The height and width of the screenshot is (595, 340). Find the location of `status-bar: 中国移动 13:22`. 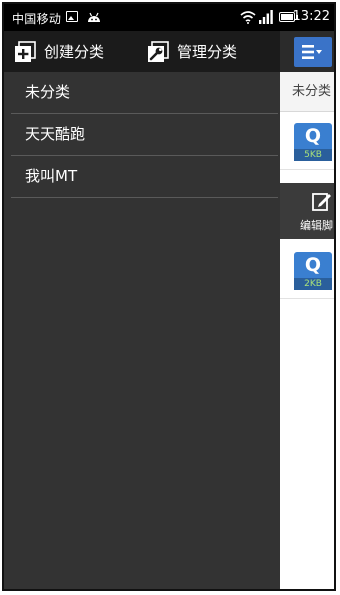

status-bar: 中国移动 13:22 is located at coordinates (169, 17).